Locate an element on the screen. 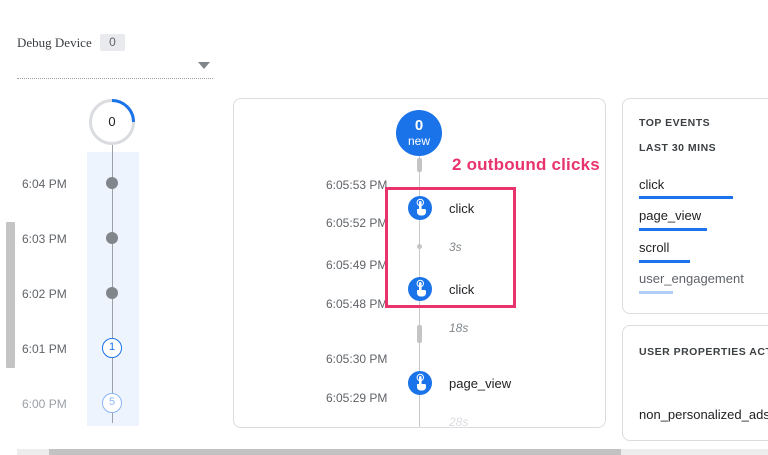  annotation-highlight-box is located at coordinates (450, 247).